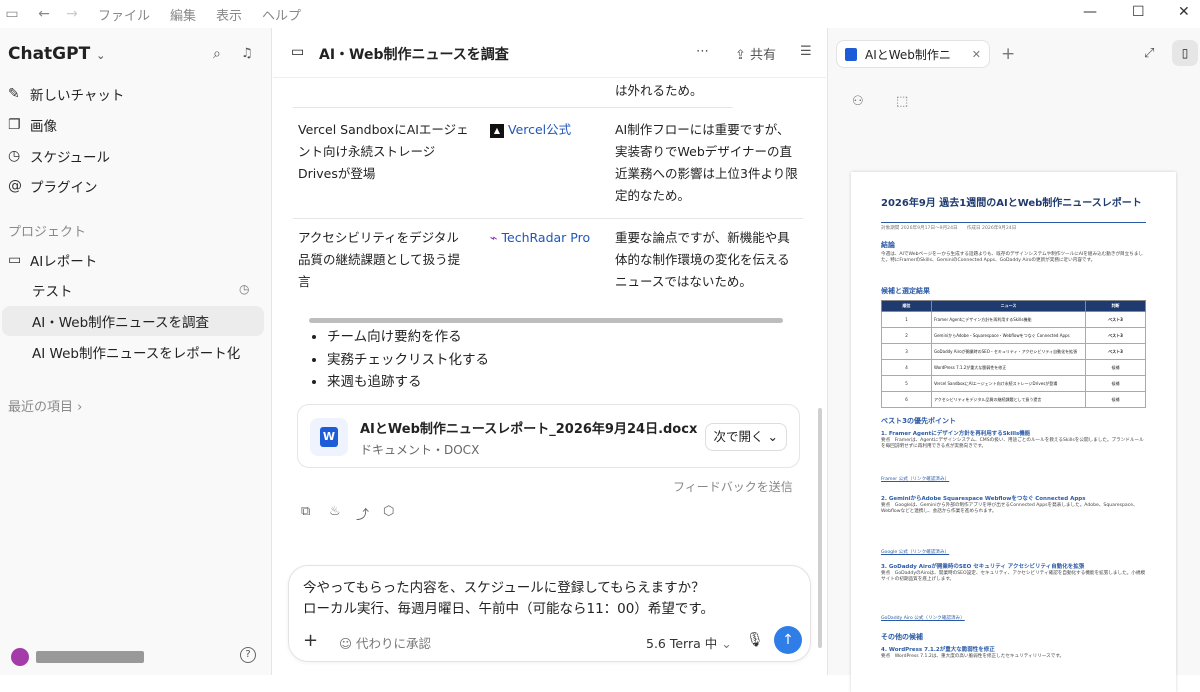 The image size is (1200, 692). Describe the element at coordinates (247, 53) in the screenshot. I see `bell-icon: ♫` at that location.